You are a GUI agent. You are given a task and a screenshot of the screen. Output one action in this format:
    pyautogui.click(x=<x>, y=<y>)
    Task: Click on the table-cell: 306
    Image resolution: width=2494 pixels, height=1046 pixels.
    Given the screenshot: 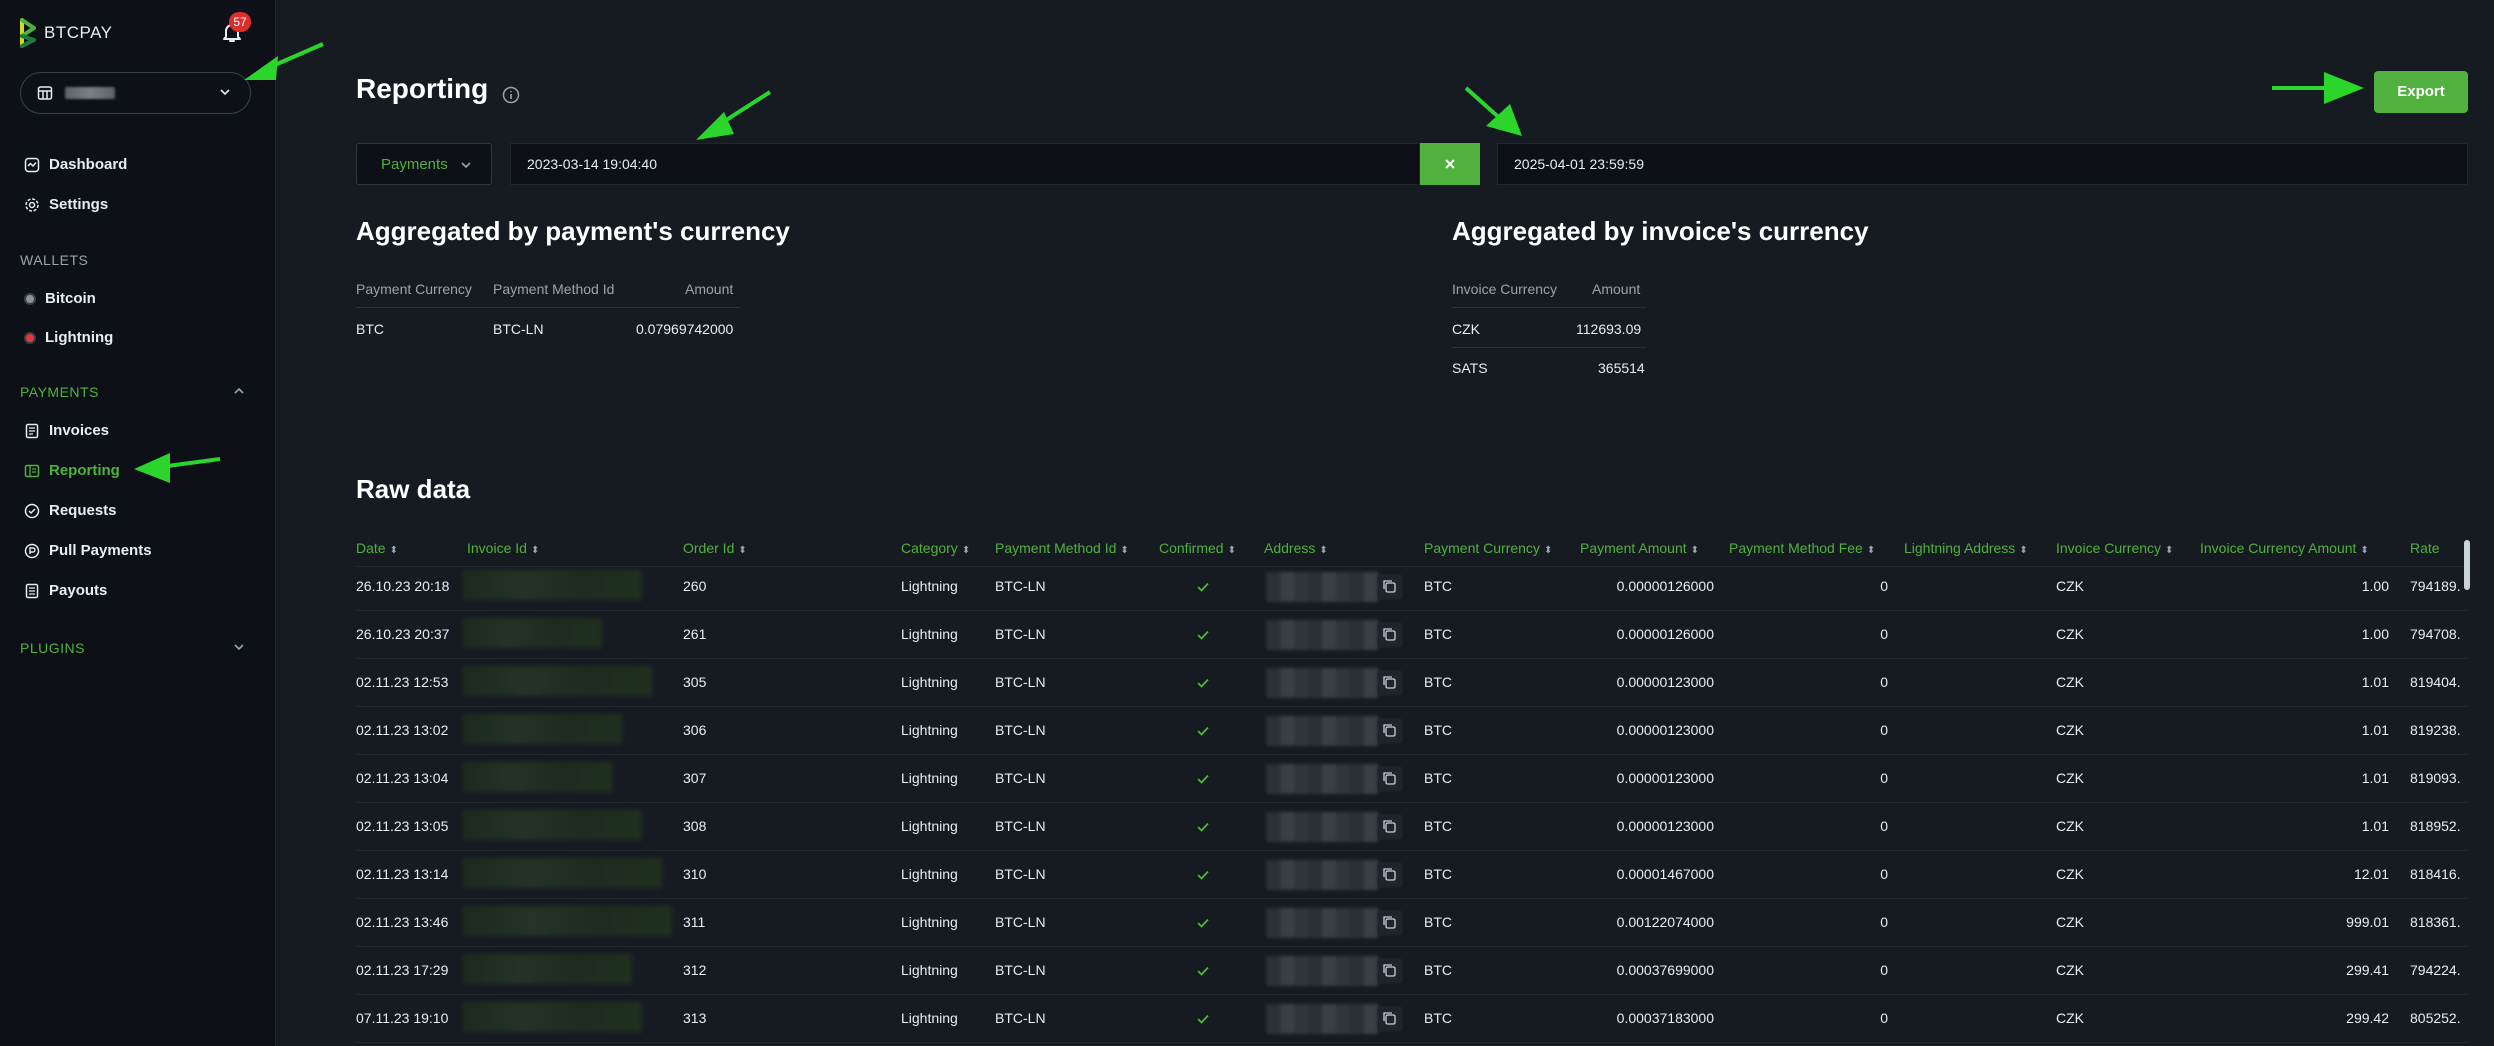 What is the action you would take?
    pyautogui.click(x=695, y=730)
    